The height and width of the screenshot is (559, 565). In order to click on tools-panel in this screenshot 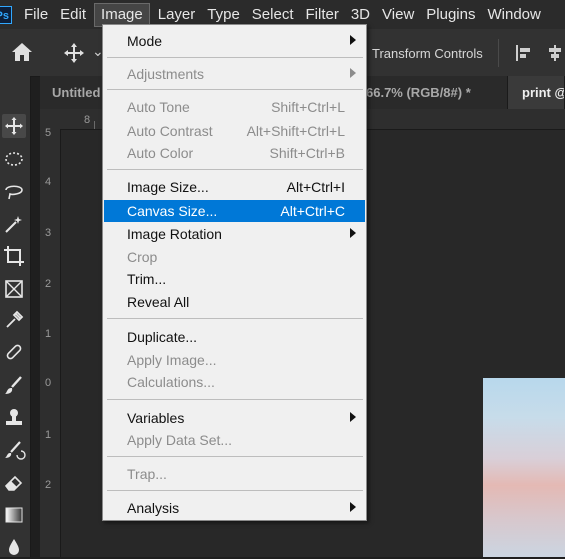, I will do `click(15, 316)`.